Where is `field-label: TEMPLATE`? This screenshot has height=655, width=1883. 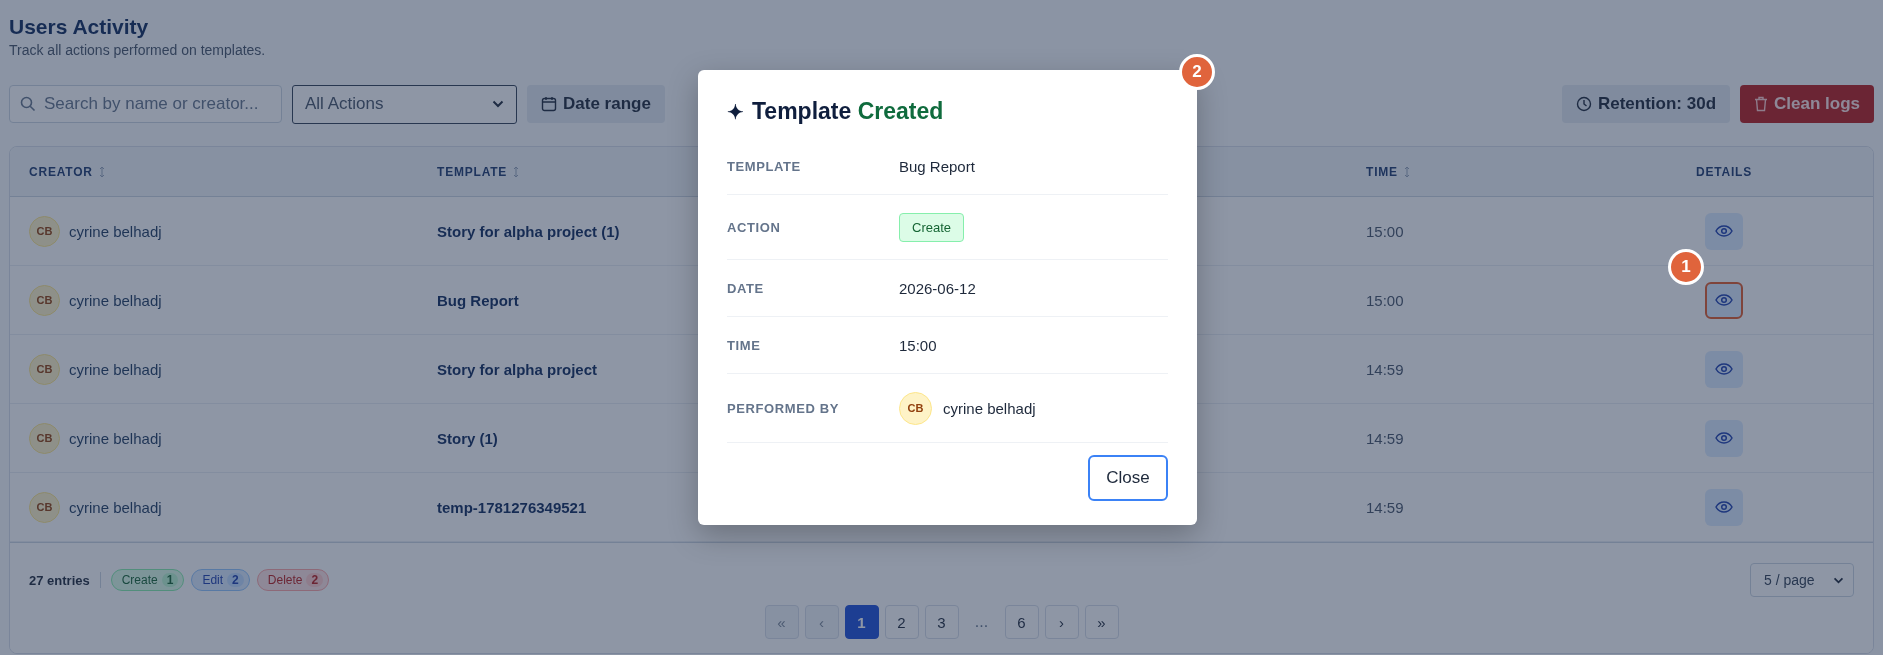 field-label: TEMPLATE is located at coordinates (764, 166).